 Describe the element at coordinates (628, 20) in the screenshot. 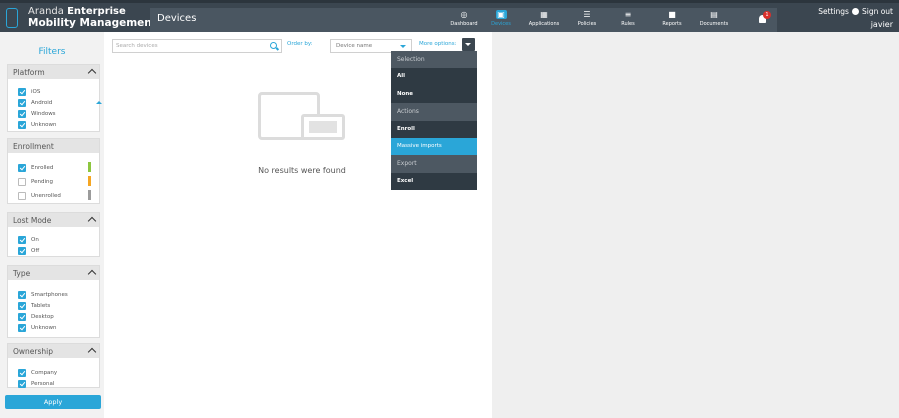

I see `nav-rules: ≡ Rules` at that location.